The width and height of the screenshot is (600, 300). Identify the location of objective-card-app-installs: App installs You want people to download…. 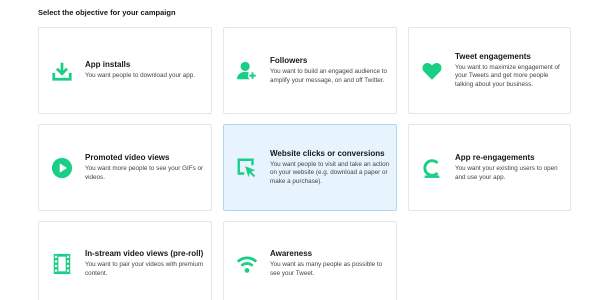
(125, 70).